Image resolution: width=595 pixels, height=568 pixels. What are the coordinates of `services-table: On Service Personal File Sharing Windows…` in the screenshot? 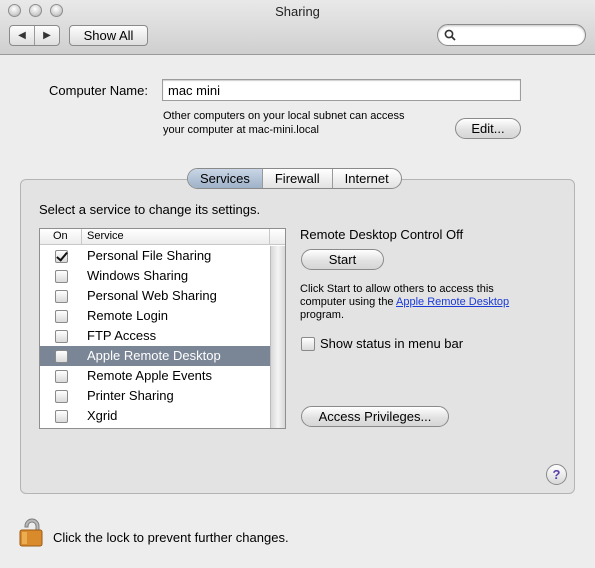 It's located at (162, 328).